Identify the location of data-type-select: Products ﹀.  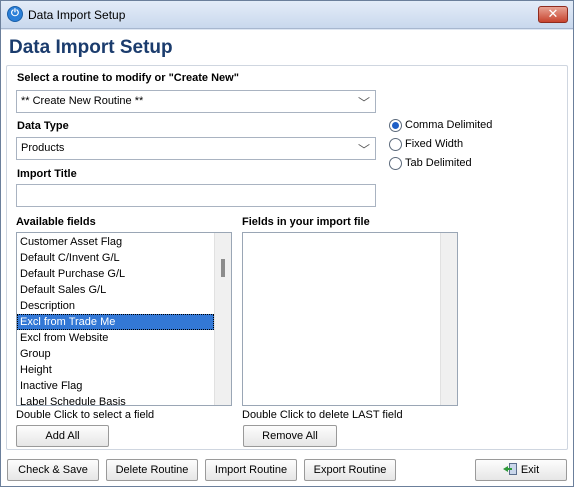
(196, 148).